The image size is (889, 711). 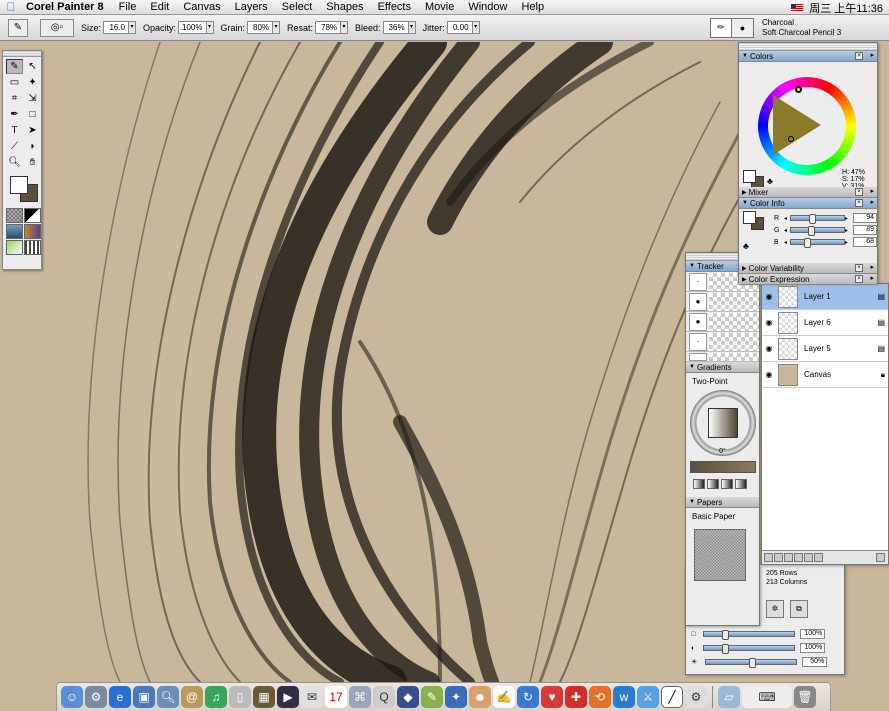 I want to click on keyboard-icon: ⌨, so click(x=767, y=697).